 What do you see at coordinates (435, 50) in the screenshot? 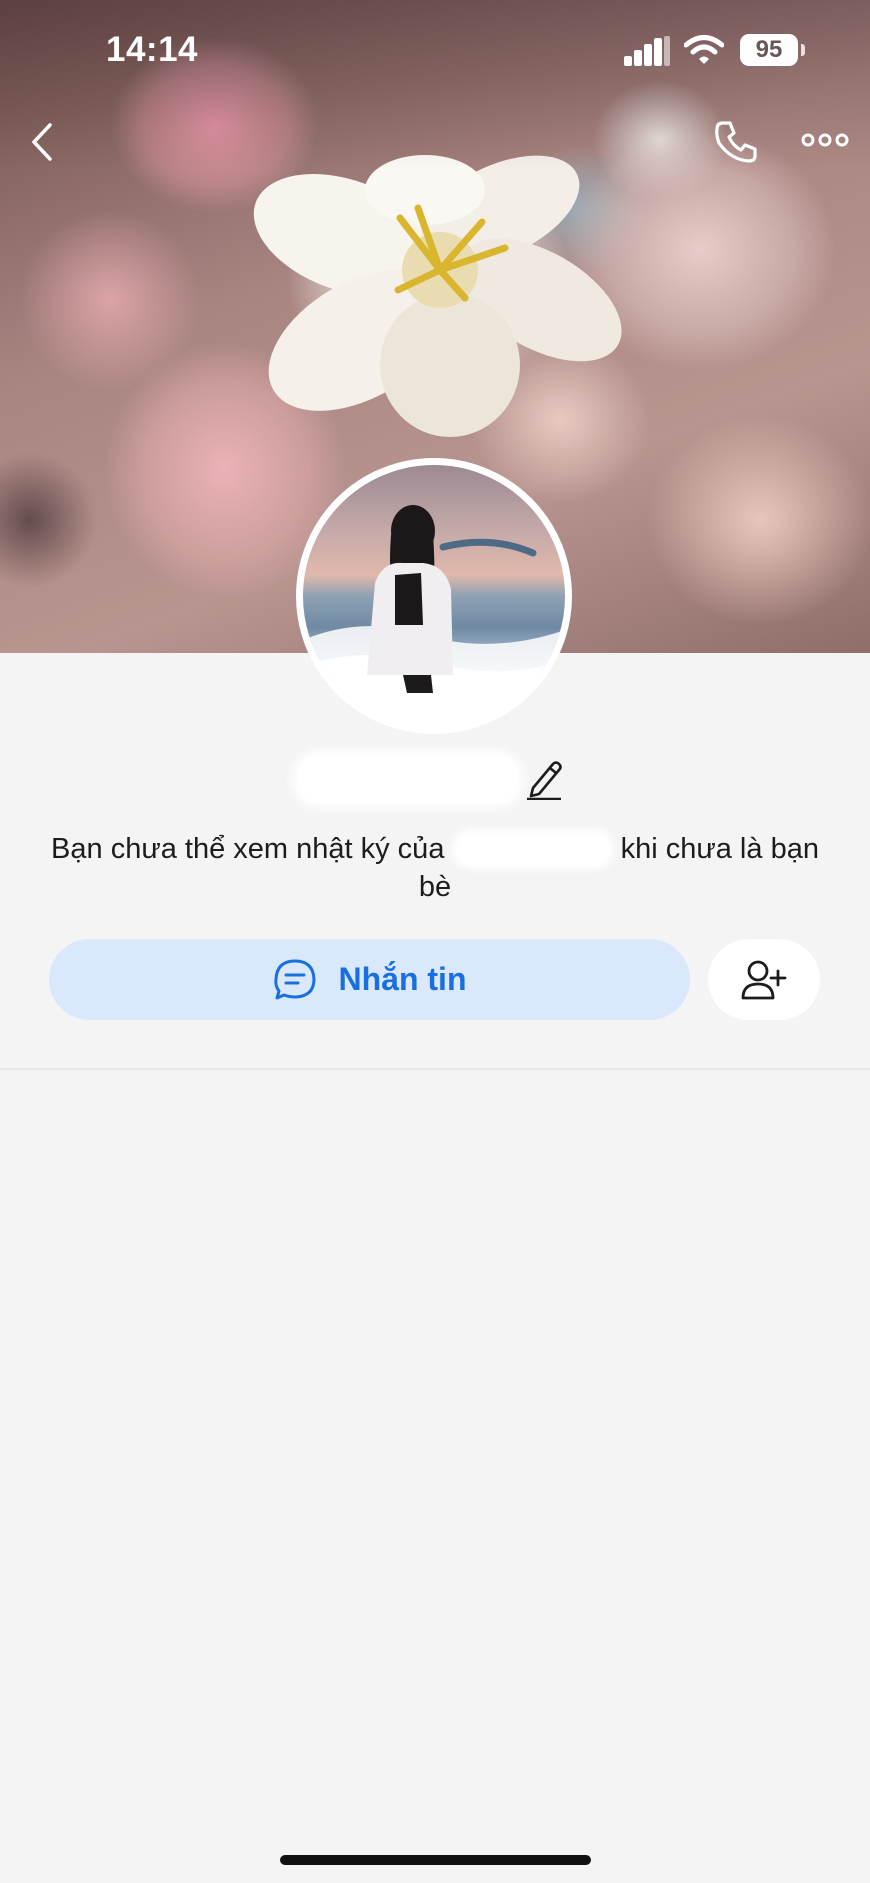
I see `status-bar: 14:14 95` at bounding box center [435, 50].